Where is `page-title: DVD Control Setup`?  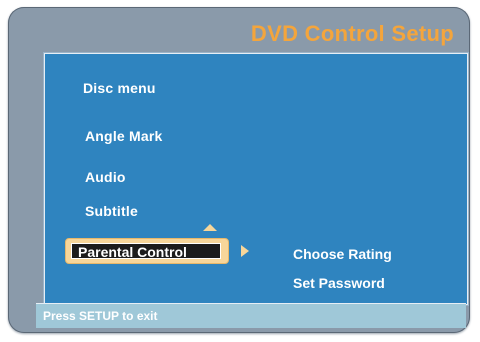 page-title: DVD Control Setup is located at coordinates (352, 33).